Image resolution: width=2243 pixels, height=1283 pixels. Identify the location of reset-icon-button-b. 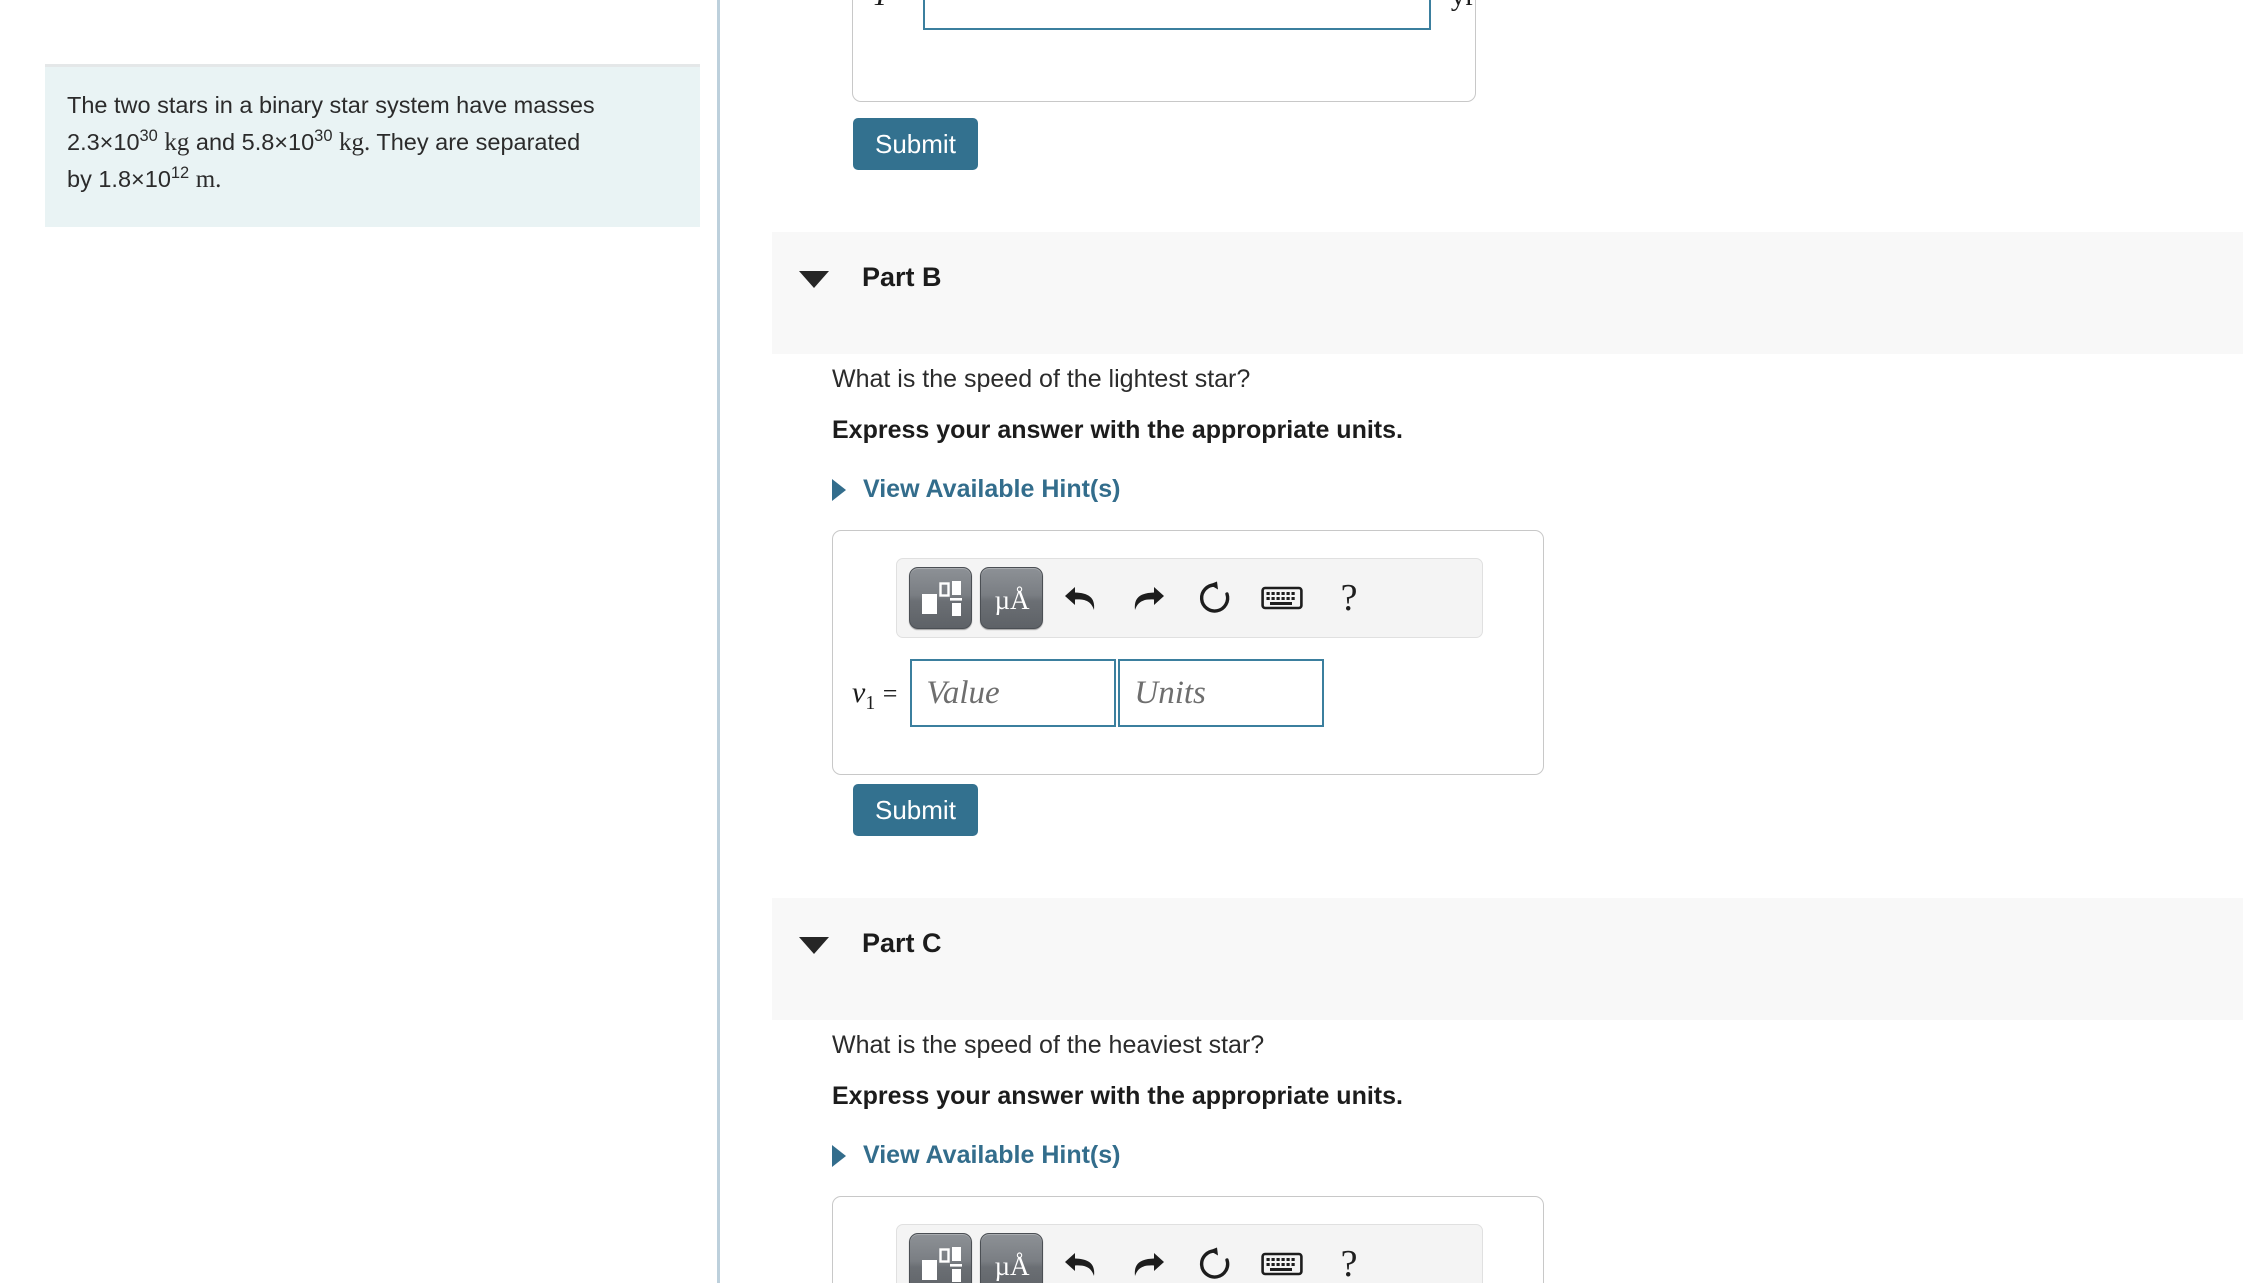
(1215, 598).